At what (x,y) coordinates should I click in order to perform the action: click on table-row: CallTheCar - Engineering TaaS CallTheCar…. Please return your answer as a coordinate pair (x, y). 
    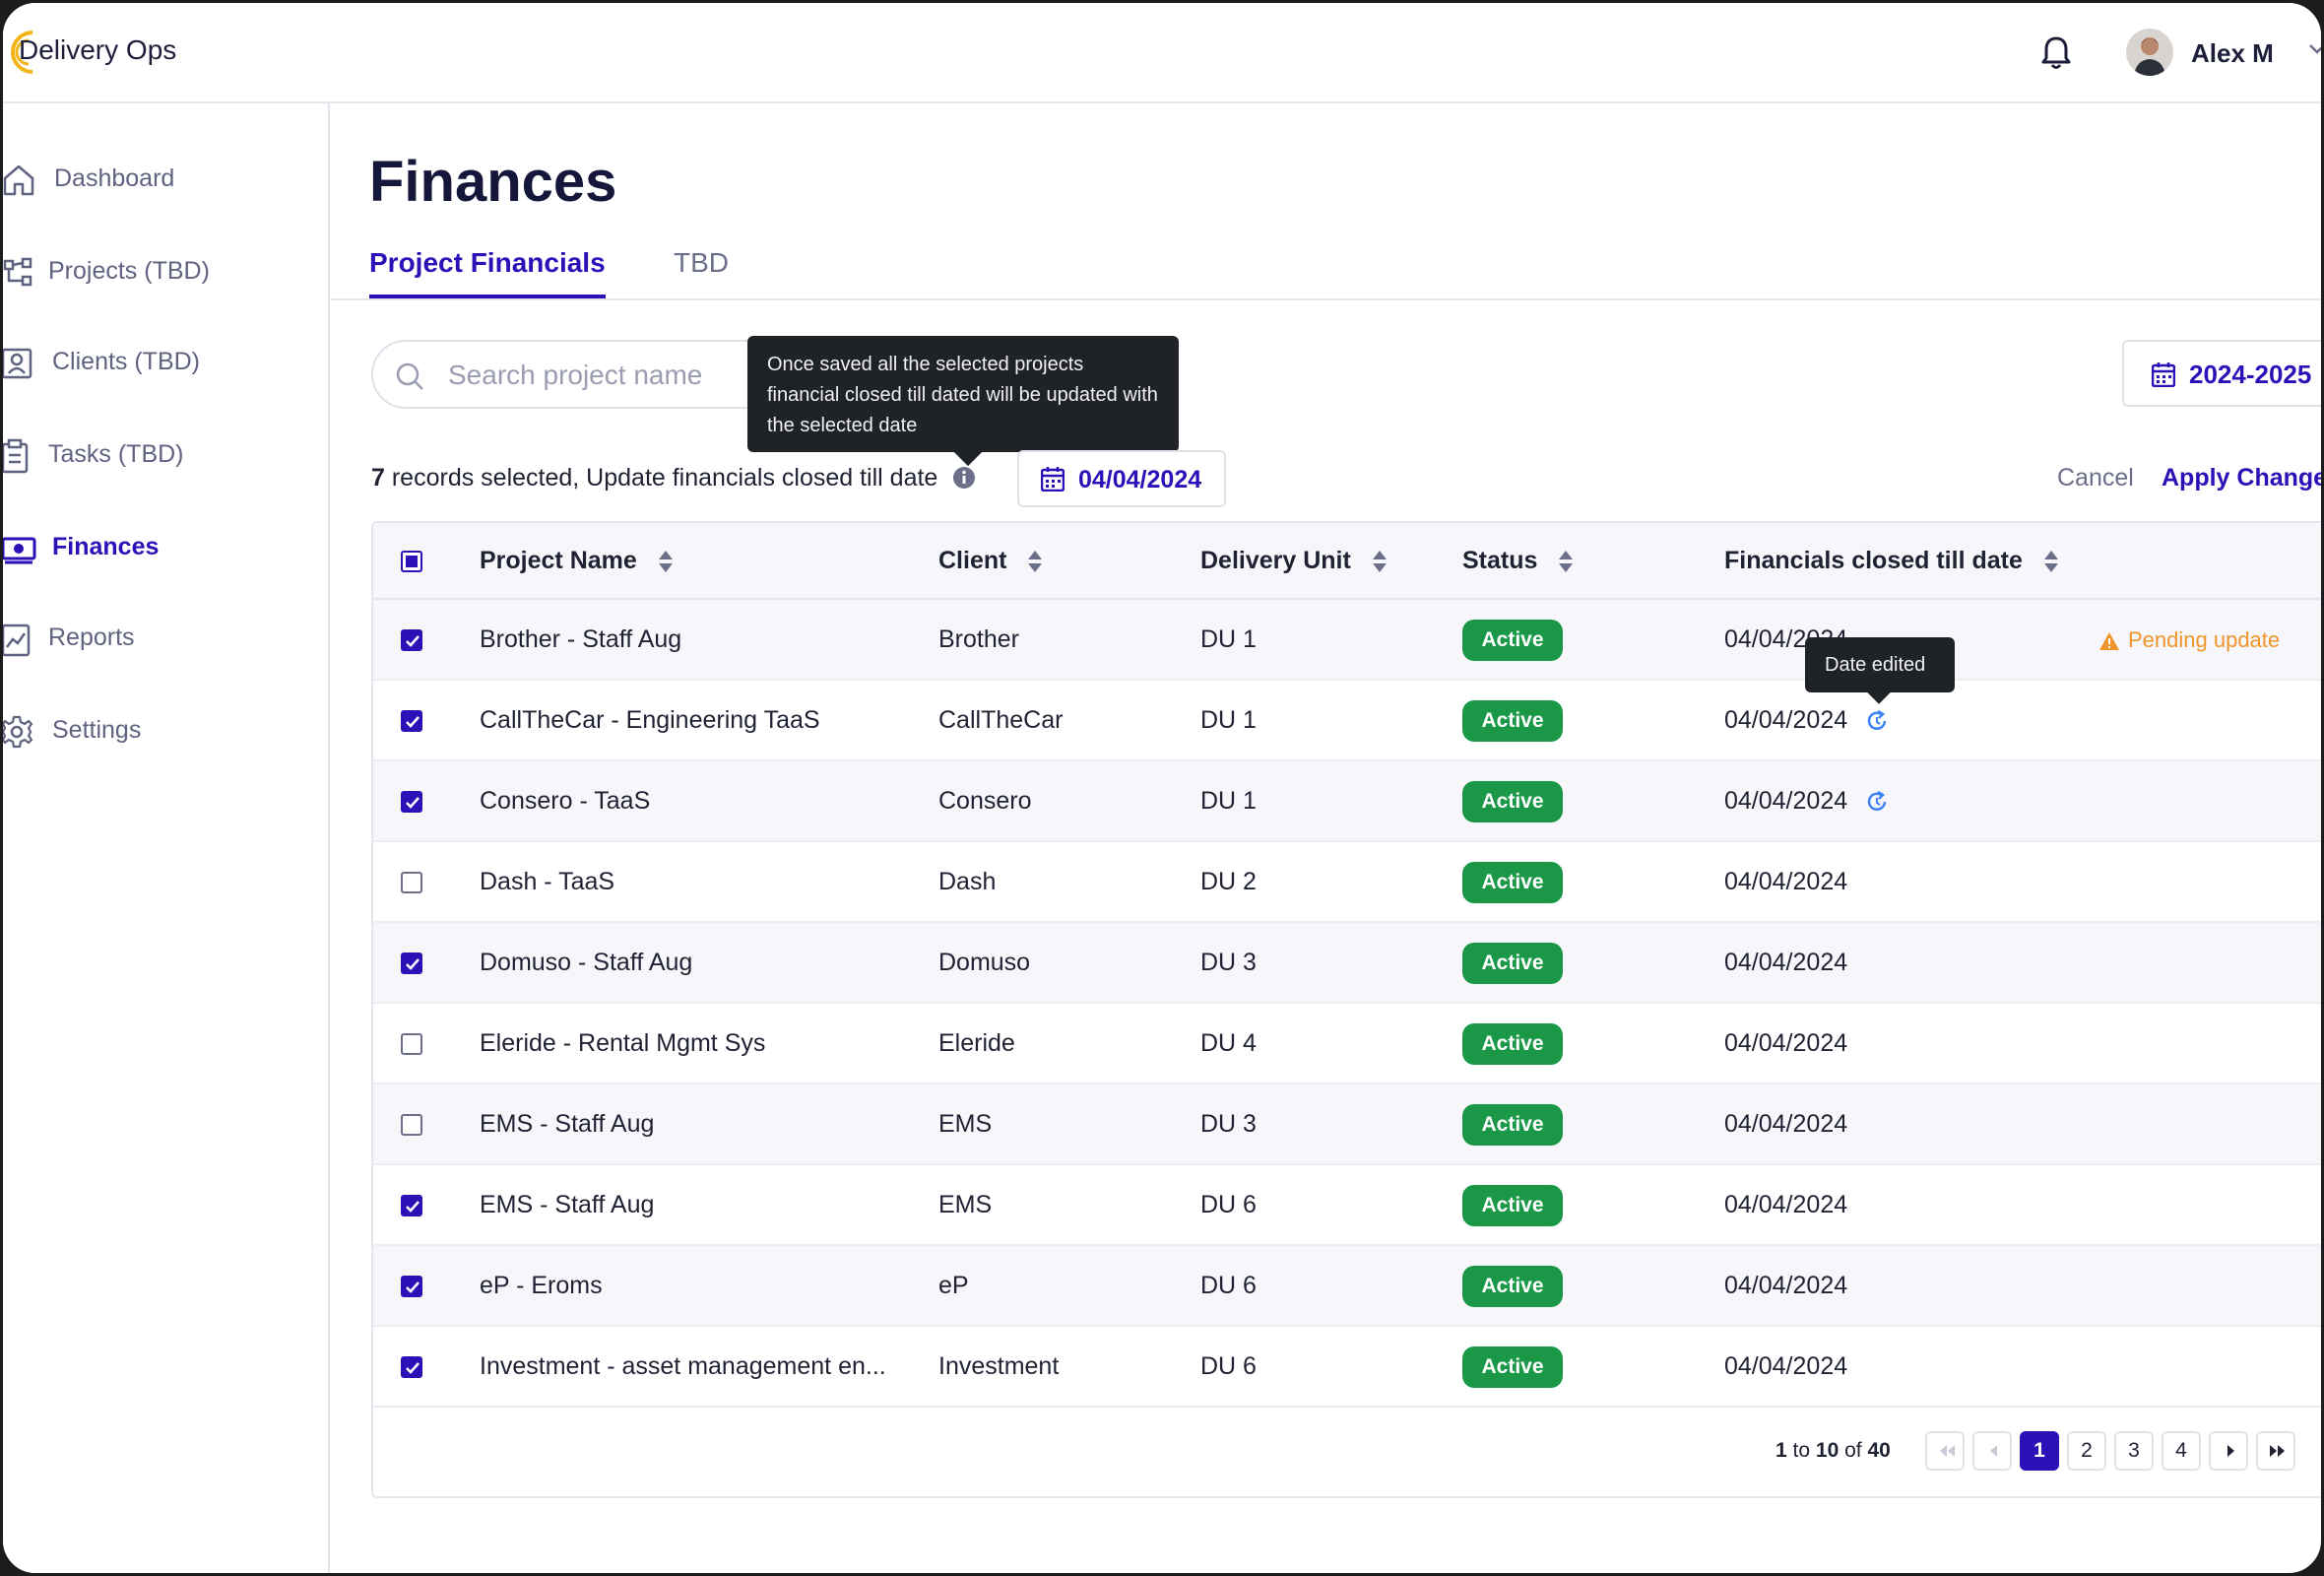
    Looking at the image, I should click on (1347, 721).